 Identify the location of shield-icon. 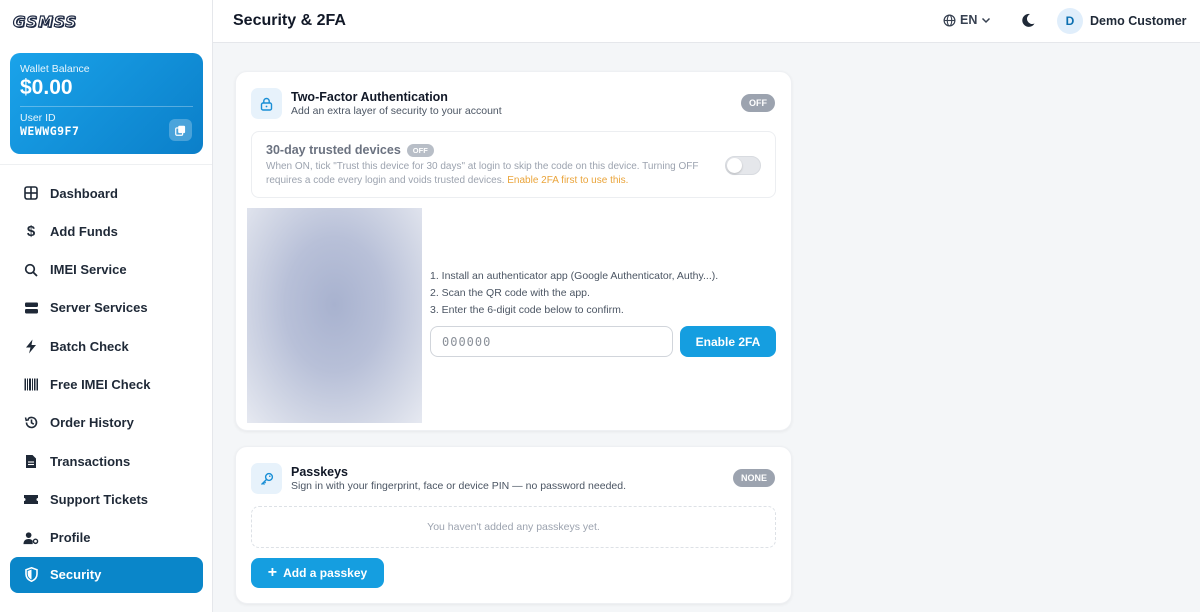
(31, 575).